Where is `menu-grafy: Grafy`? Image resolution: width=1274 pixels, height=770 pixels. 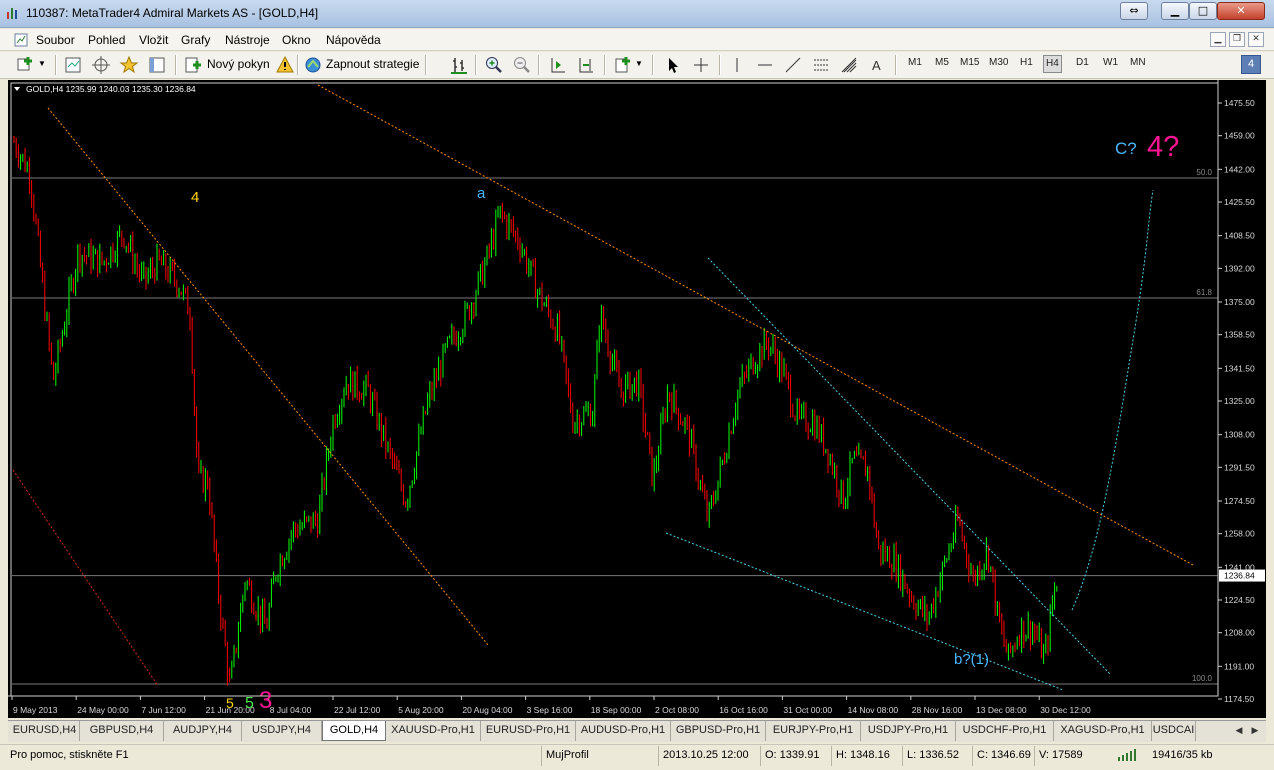 menu-grafy: Grafy is located at coordinates (195, 40).